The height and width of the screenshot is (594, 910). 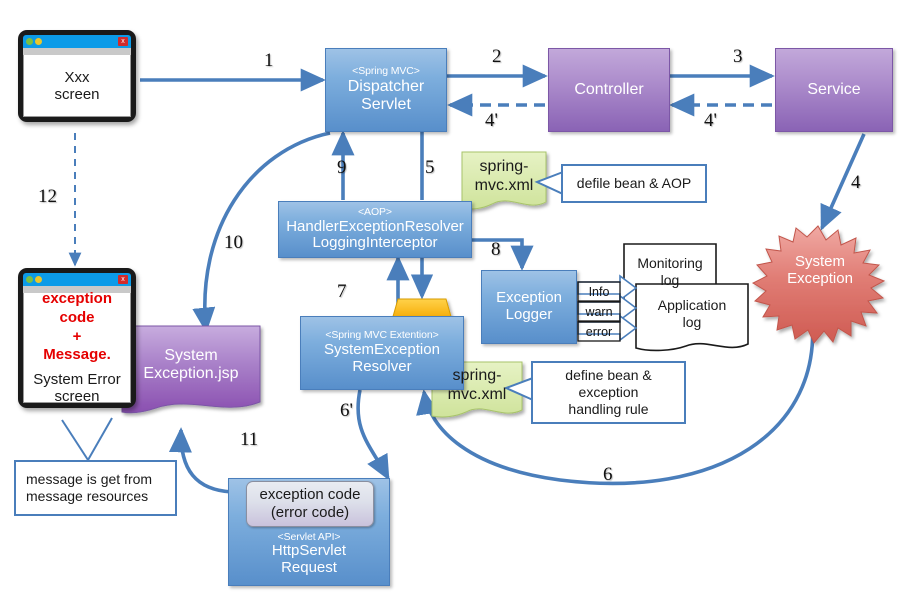 I want to click on error-screen-line2: screen, so click(x=77, y=396).